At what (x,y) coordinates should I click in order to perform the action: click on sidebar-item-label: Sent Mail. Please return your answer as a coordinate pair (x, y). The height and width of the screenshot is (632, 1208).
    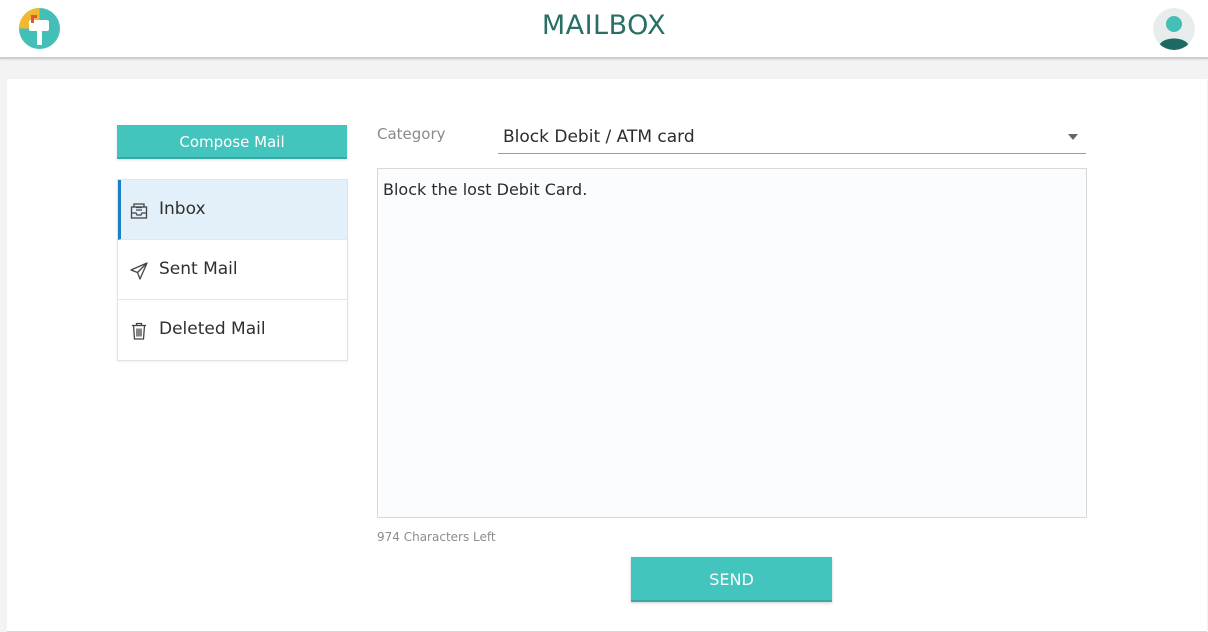
    Looking at the image, I should click on (198, 269).